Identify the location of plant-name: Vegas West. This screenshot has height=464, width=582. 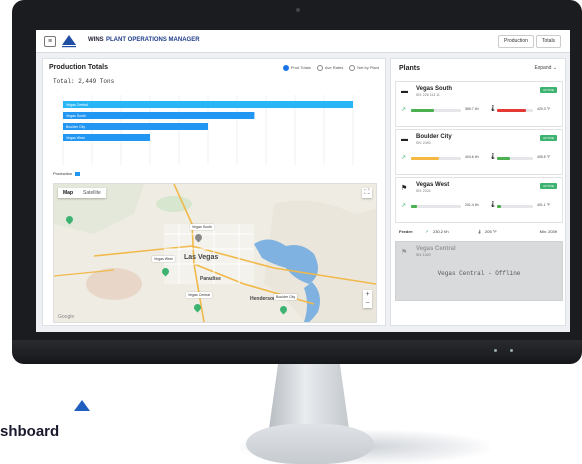
(433, 185).